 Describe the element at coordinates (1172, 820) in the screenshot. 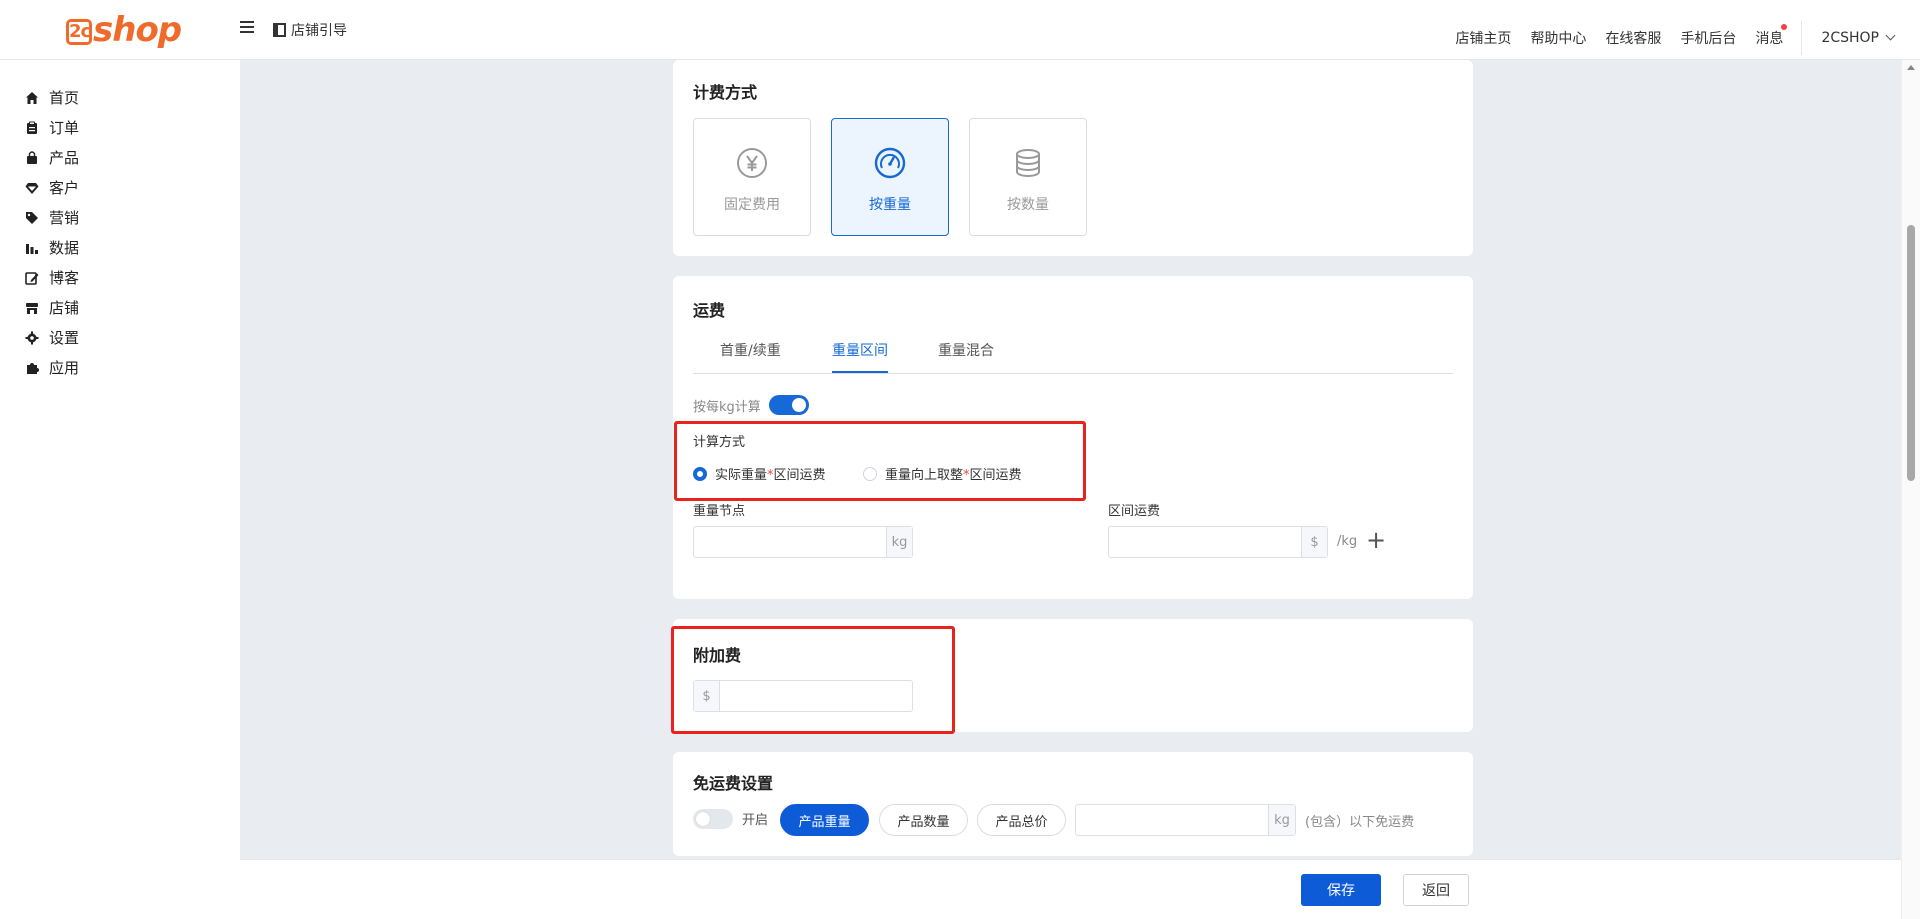

I see `free-shipping-threshold-input` at that location.